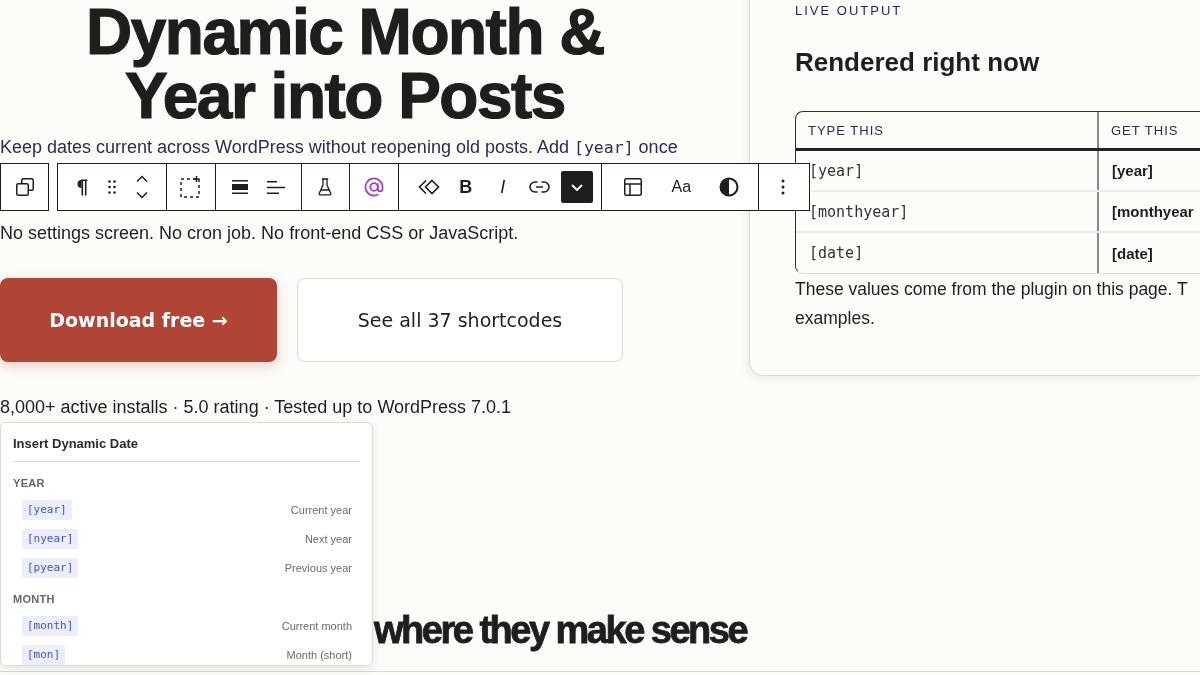  I want to click on up-down-chevrons-icon, so click(142, 187).